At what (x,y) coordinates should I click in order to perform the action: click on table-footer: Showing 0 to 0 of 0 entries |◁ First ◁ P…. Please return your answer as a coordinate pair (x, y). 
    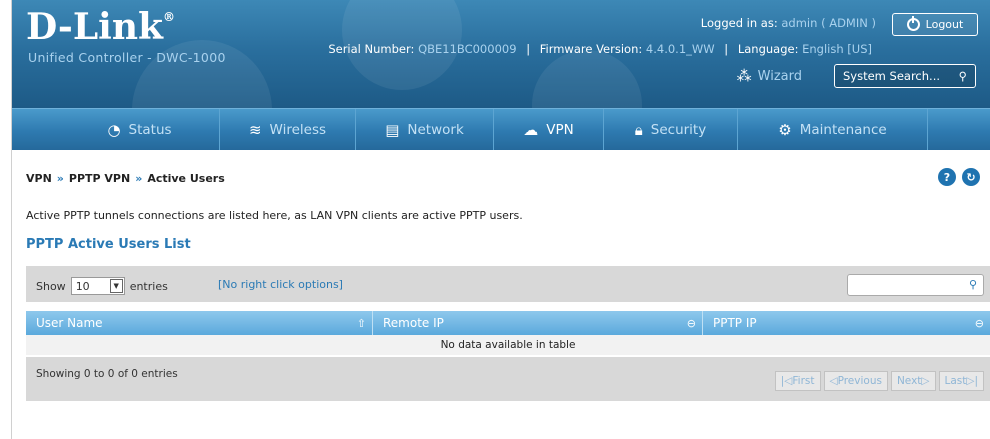
    Looking at the image, I should click on (508, 379).